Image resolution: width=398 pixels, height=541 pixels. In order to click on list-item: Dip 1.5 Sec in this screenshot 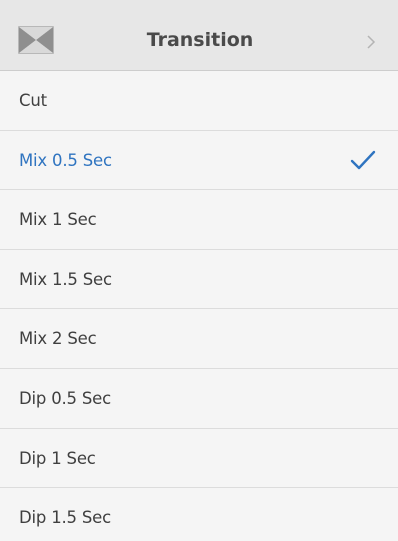, I will do `click(199, 514)`.